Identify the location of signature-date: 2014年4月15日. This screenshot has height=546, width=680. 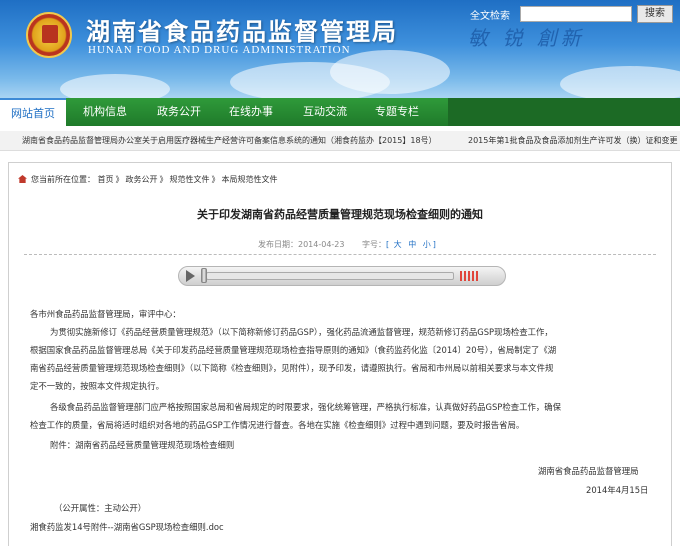
(617, 490).